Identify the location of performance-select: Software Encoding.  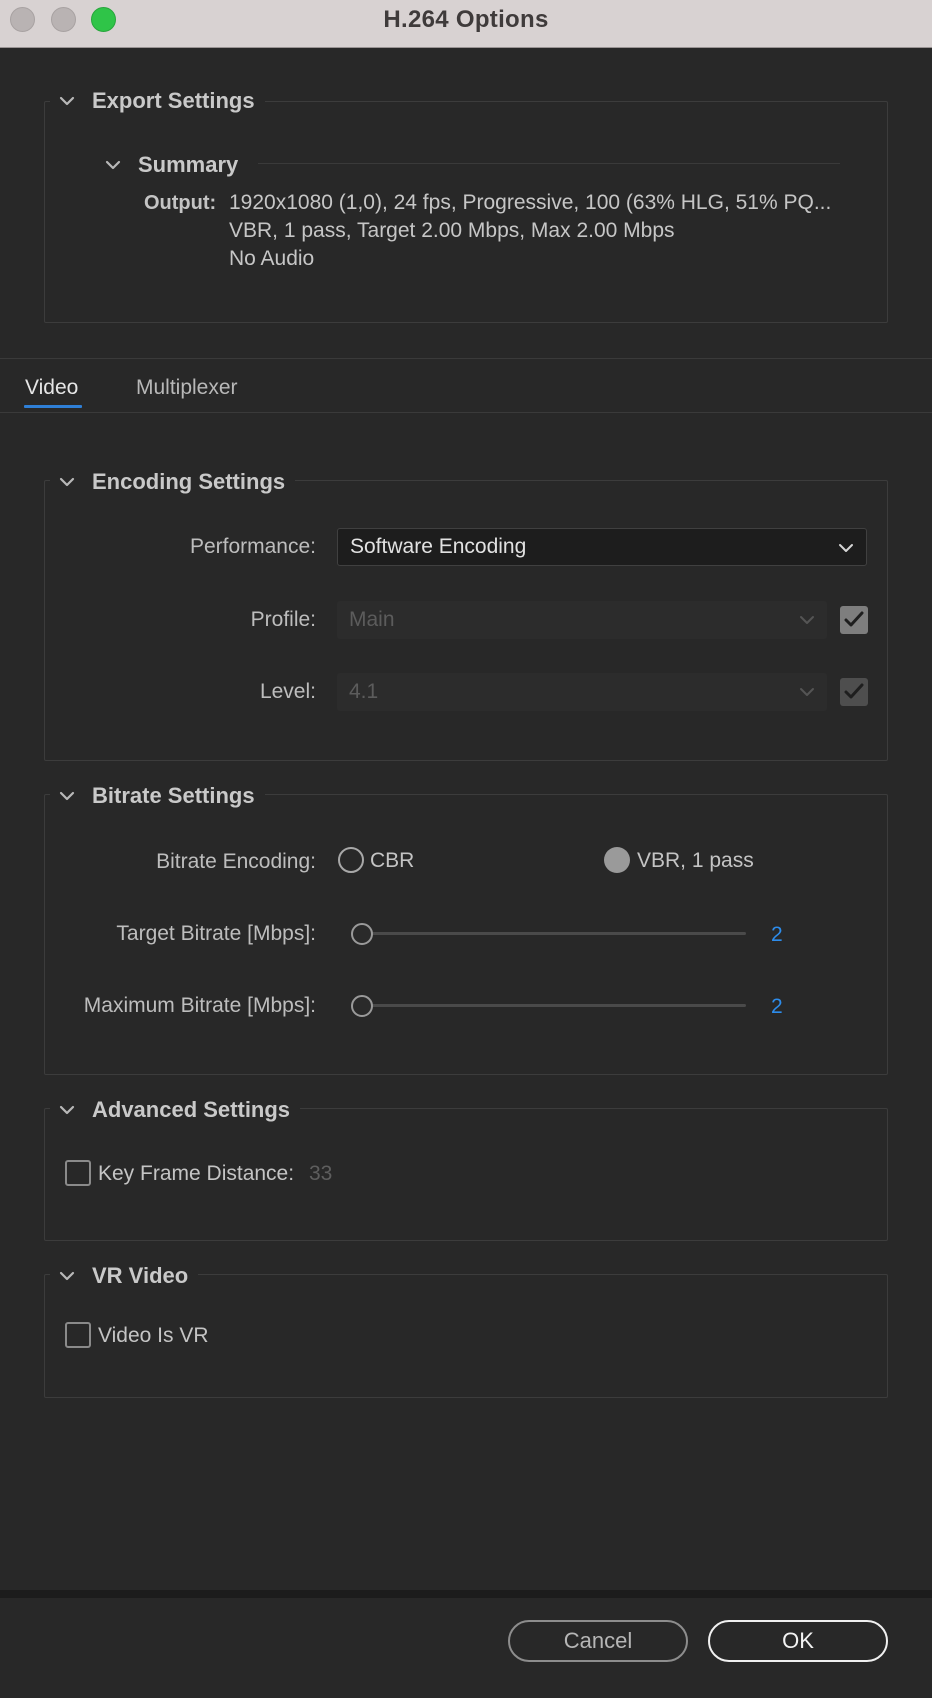
(602, 547).